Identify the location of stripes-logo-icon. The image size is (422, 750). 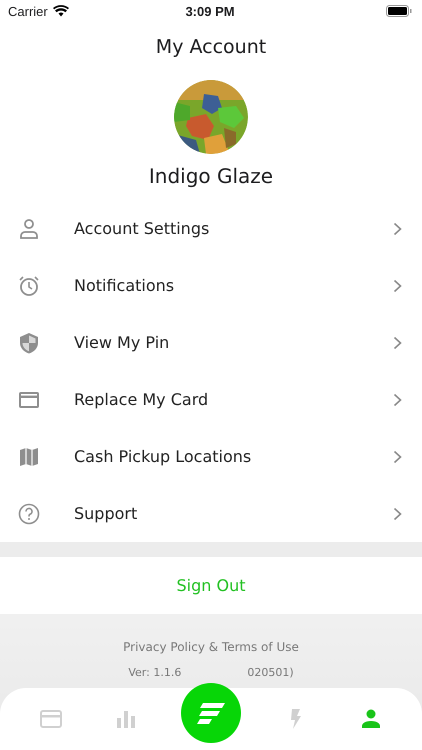
(210, 713).